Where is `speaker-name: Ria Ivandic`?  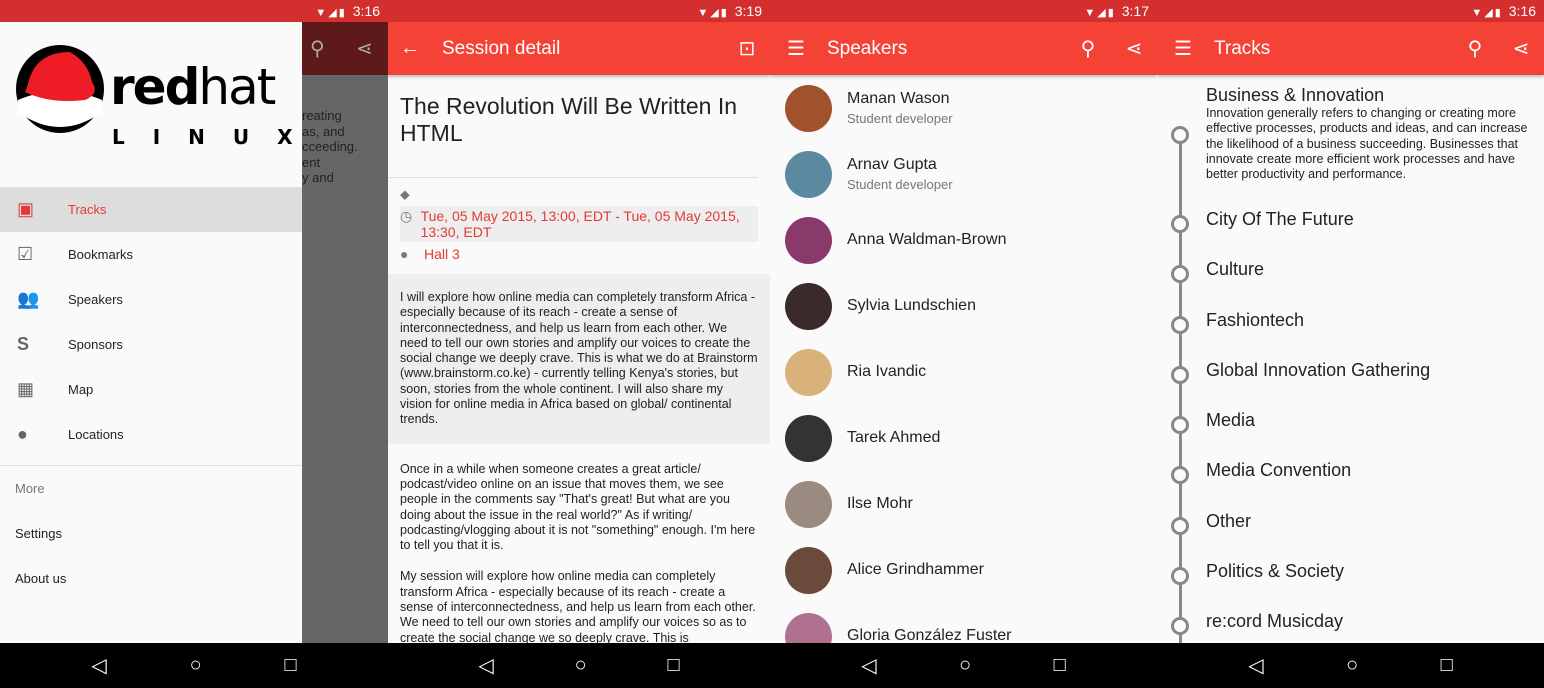
speaker-name: Ria Ivandic is located at coordinates (887, 371).